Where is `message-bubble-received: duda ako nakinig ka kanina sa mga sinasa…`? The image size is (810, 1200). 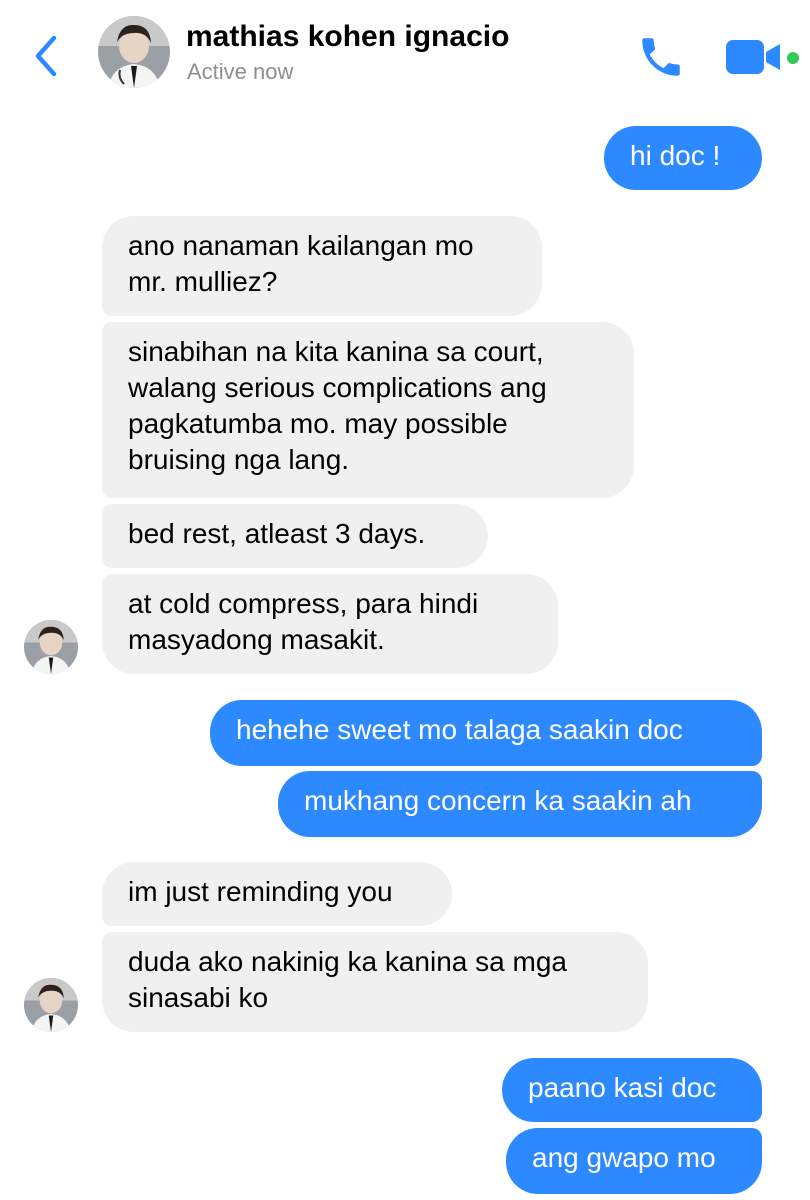
message-bubble-received: duda ako nakinig ka kanina sa mga sinasa… is located at coordinates (375, 982).